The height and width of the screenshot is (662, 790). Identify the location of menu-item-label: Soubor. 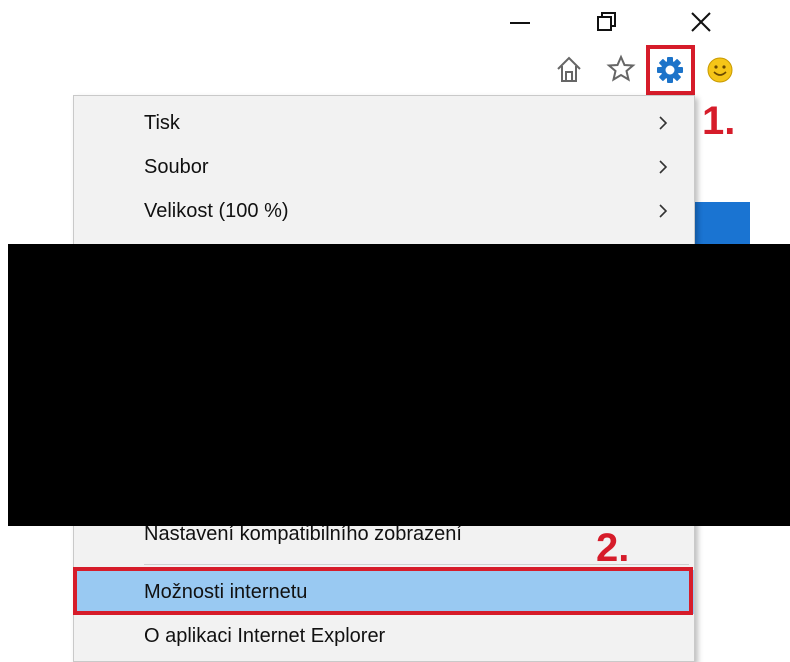
(176, 167).